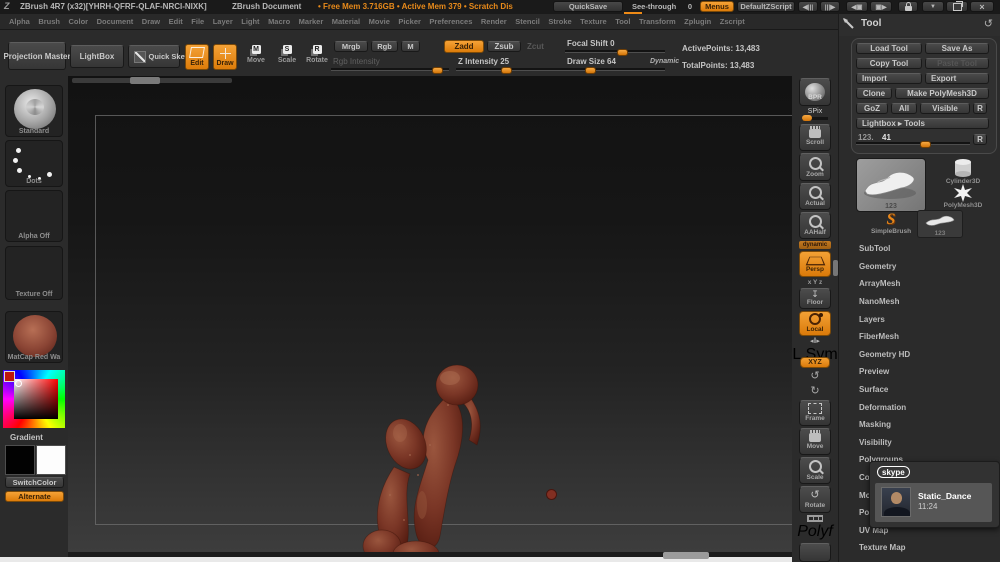 The width and height of the screenshot is (1000, 562). Describe the element at coordinates (732, 21) in the screenshot. I see `menu-item: Zscript` at that location.